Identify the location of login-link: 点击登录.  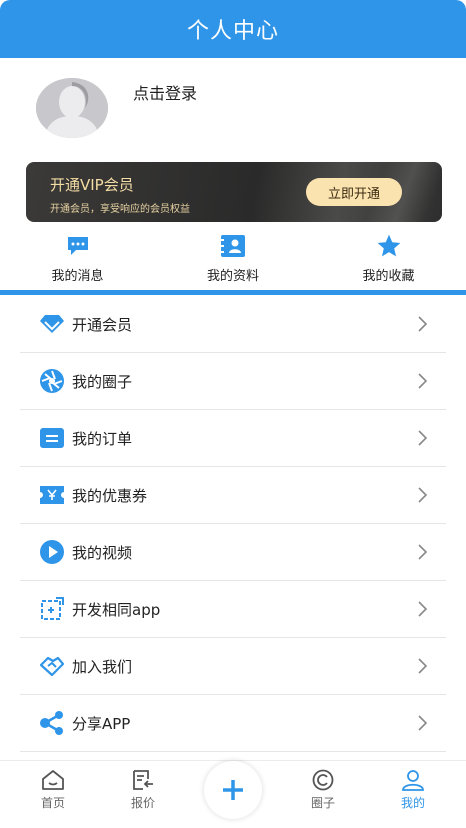
(165, 92).